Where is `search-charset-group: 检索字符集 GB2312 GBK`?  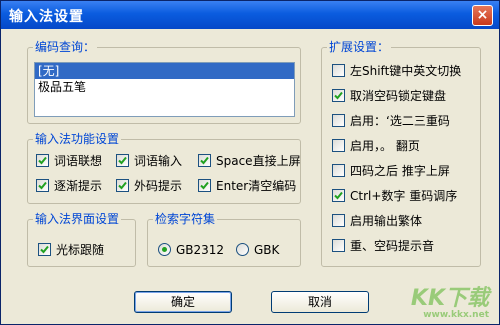 search-charset-group: 检索字符集 GB2312 GBK is located at coordinates (224, 239).